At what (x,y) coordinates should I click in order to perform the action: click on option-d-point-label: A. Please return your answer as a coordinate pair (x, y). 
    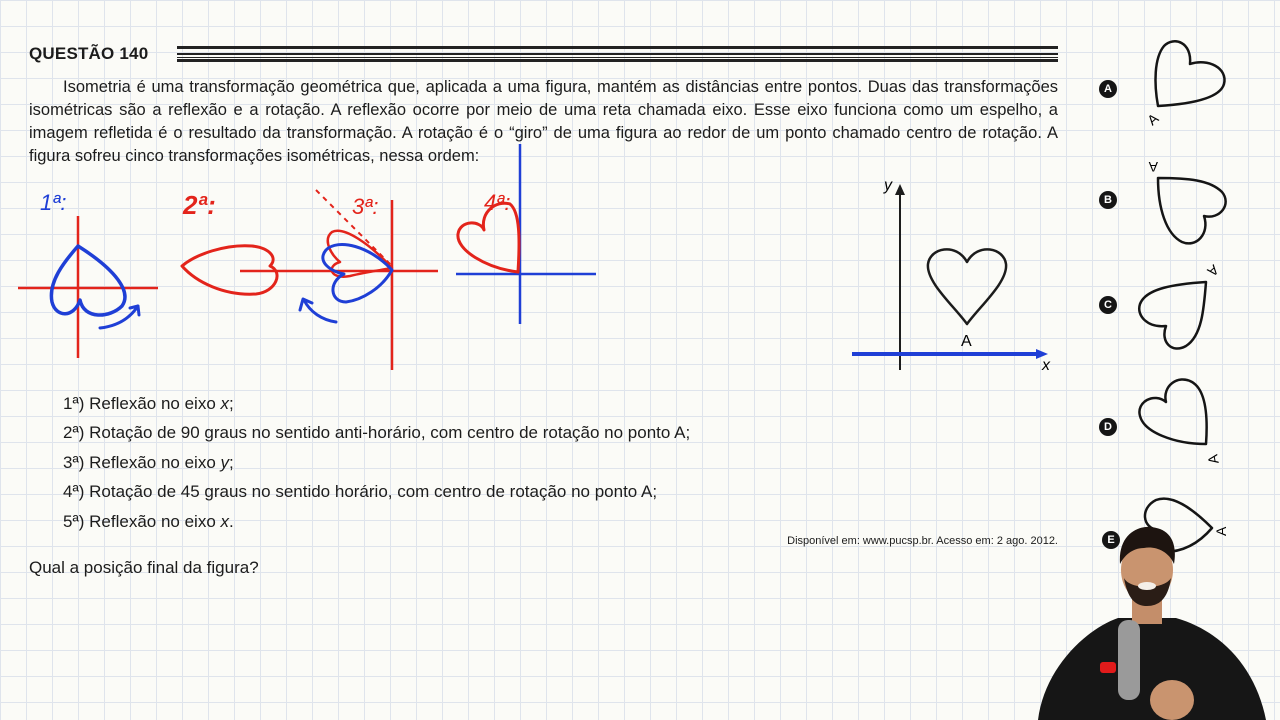
    Looking at the image, I should click on (1212, 459).